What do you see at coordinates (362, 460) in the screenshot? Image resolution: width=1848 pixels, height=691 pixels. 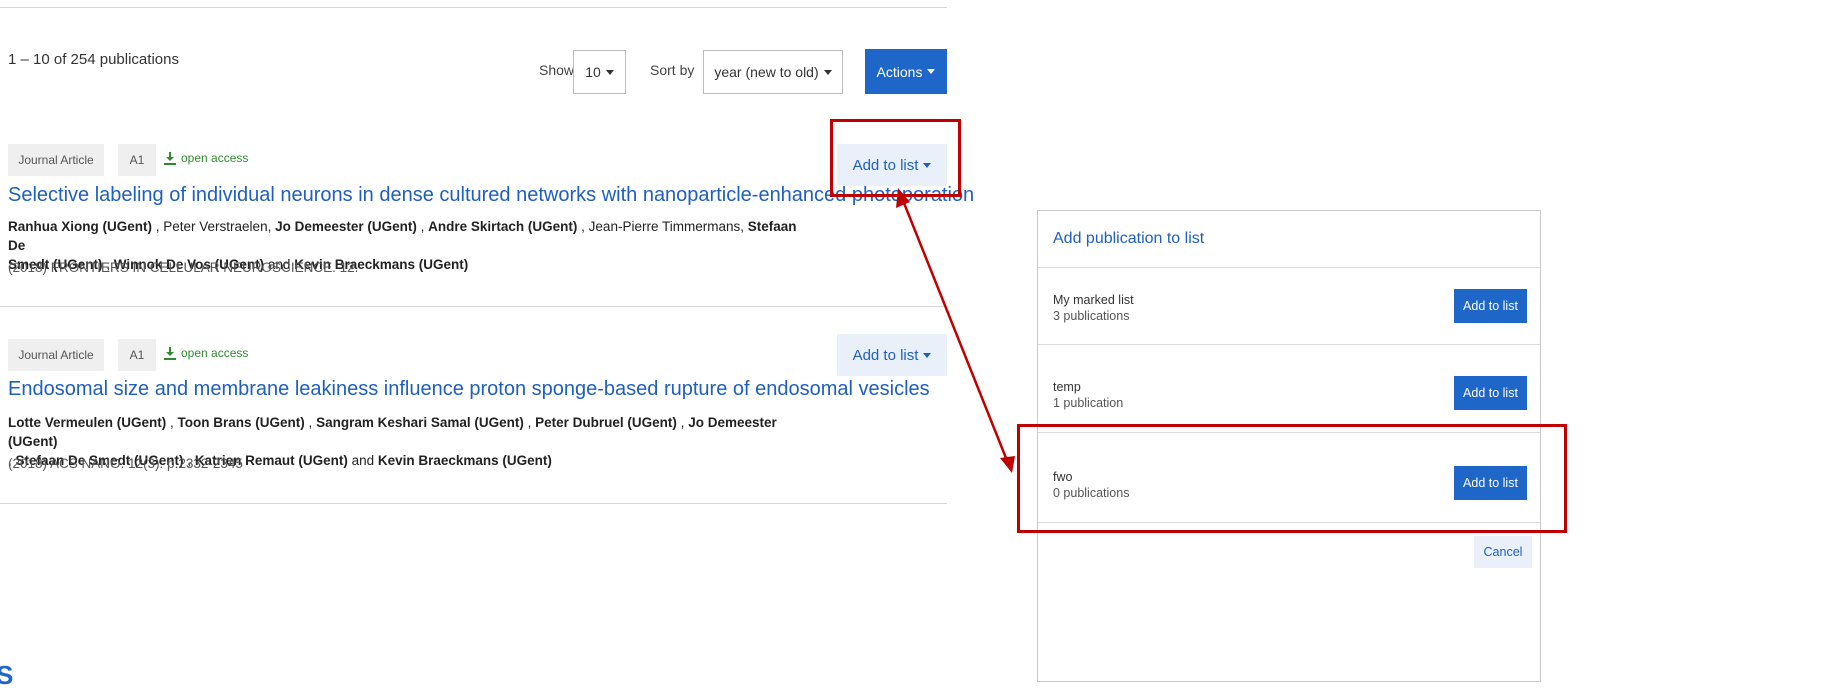 I see `author-separator: and` at bounding box center [362, 460].